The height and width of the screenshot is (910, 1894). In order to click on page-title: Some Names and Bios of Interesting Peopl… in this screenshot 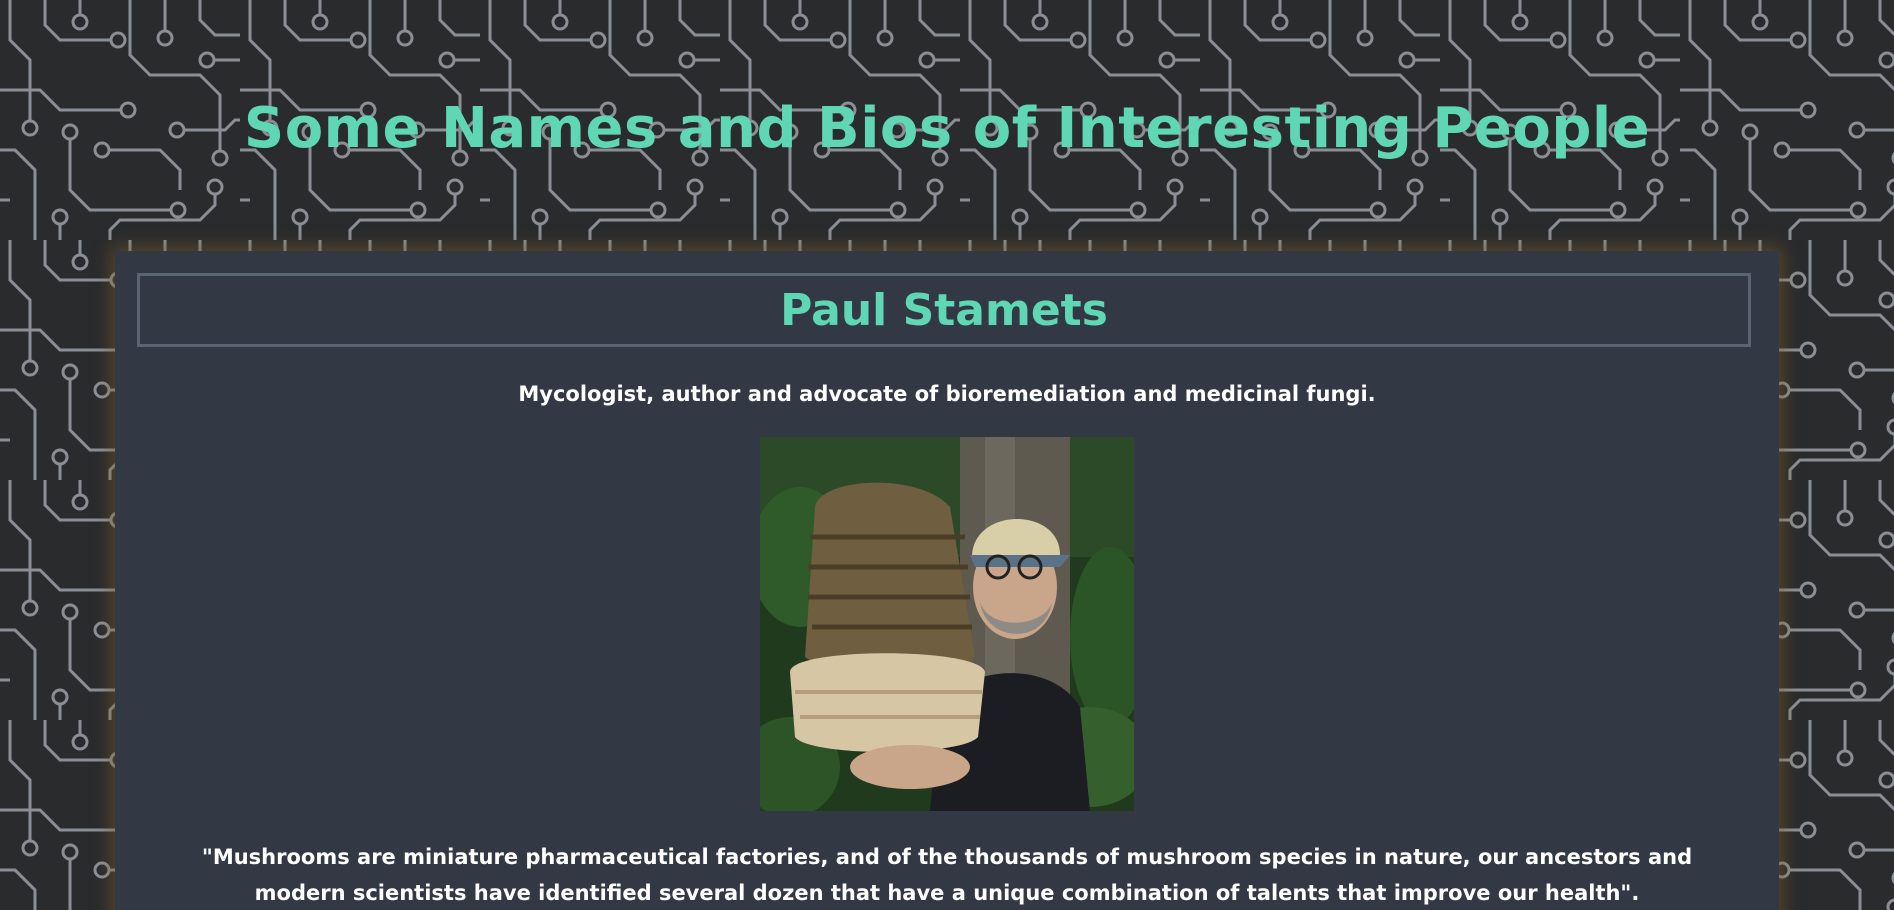, I will do `click(947, 128)`.